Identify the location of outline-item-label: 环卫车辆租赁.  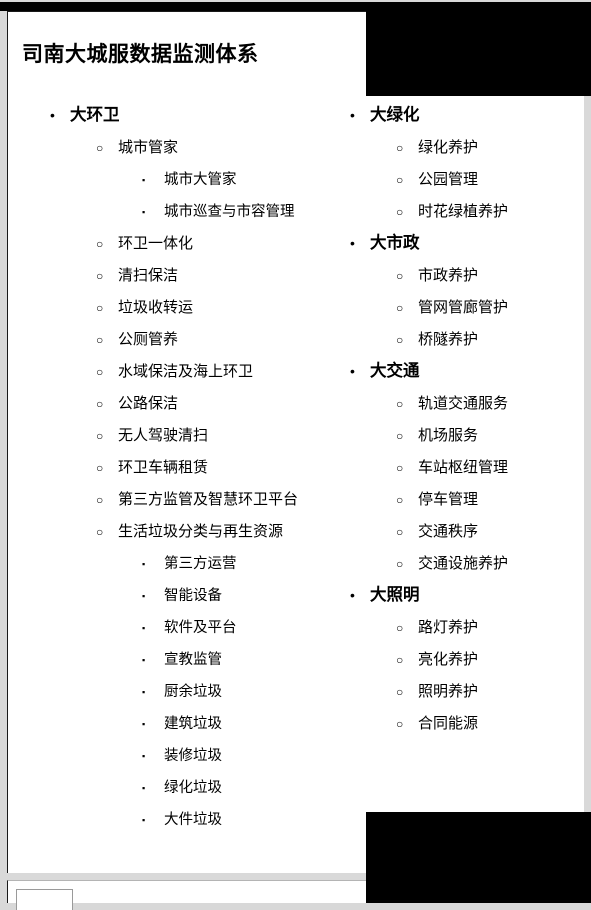
(163, 467).